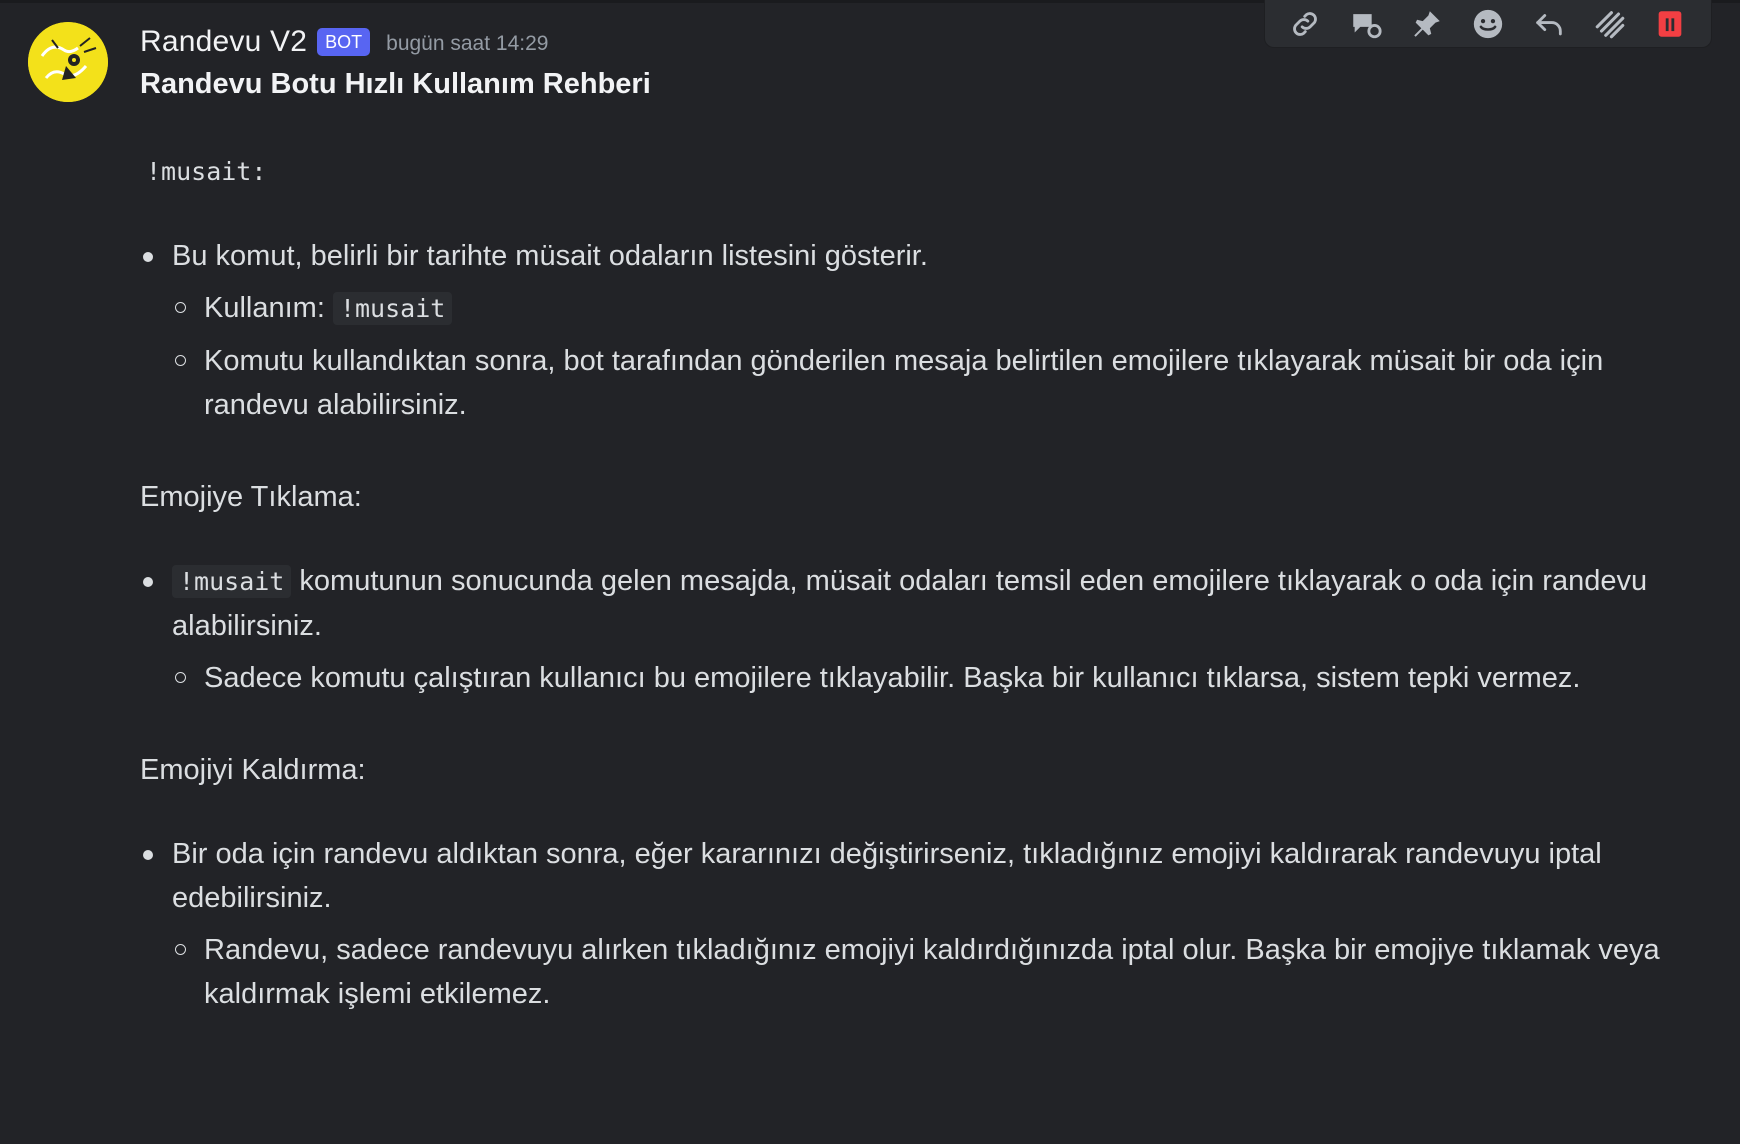 This screenshot has width=1740, height=1144. I want to click on avatar, so click(68, 62).